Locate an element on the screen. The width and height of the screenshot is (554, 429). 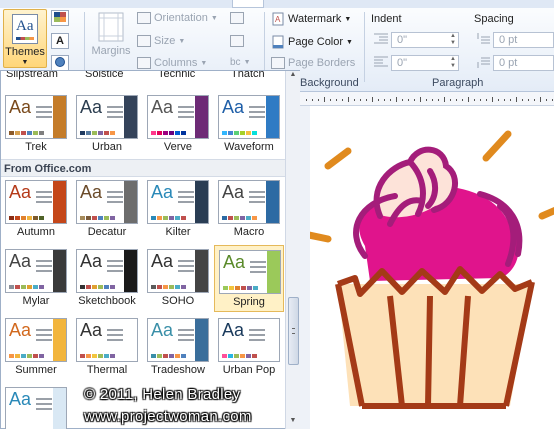
theme-kilter: Aa Kilter is located at coordinates (178, 209).